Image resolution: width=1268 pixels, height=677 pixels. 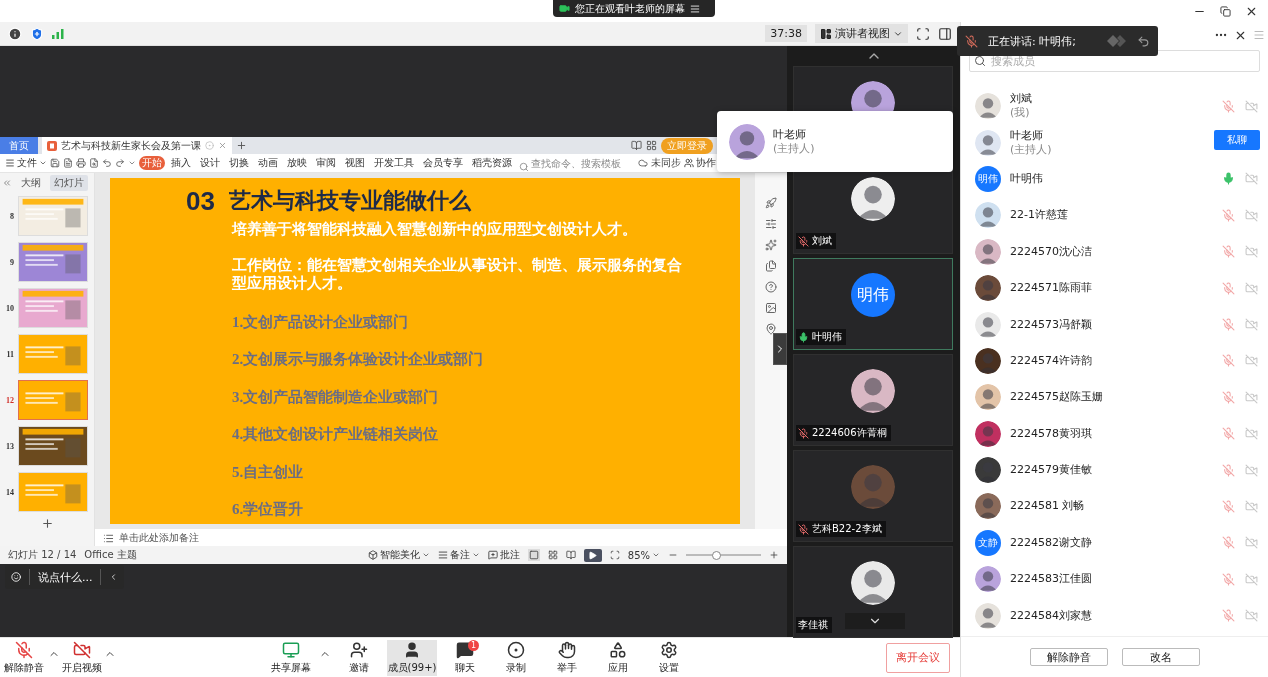 I want to click on play-button, so click(x=592, y=555).